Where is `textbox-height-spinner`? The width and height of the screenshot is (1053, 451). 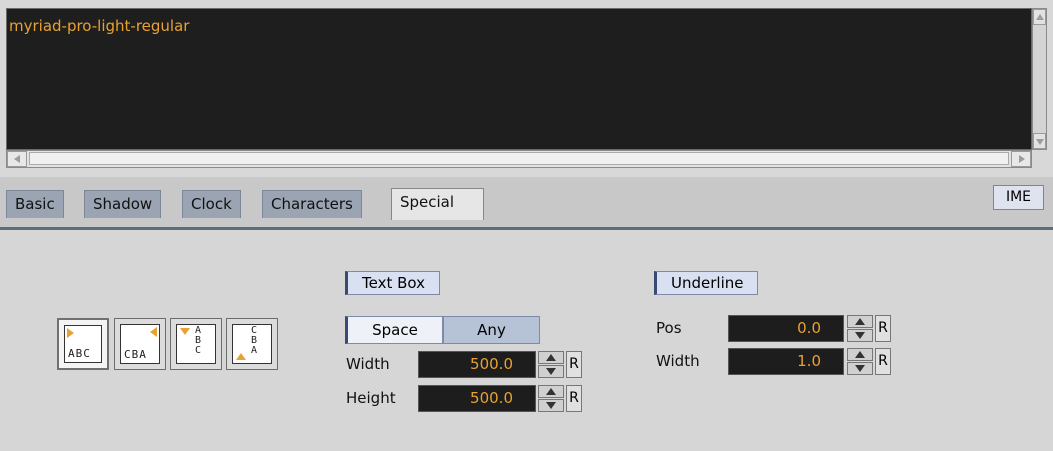 textbox-height-spinner is located at coordinates (551, 398).